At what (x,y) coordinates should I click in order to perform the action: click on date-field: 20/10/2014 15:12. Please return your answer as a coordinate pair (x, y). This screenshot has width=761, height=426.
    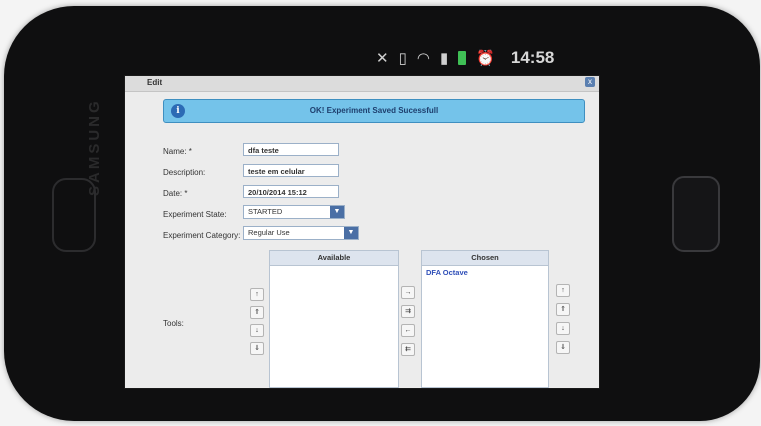
    Looking at the image, I should click on (291, 191).